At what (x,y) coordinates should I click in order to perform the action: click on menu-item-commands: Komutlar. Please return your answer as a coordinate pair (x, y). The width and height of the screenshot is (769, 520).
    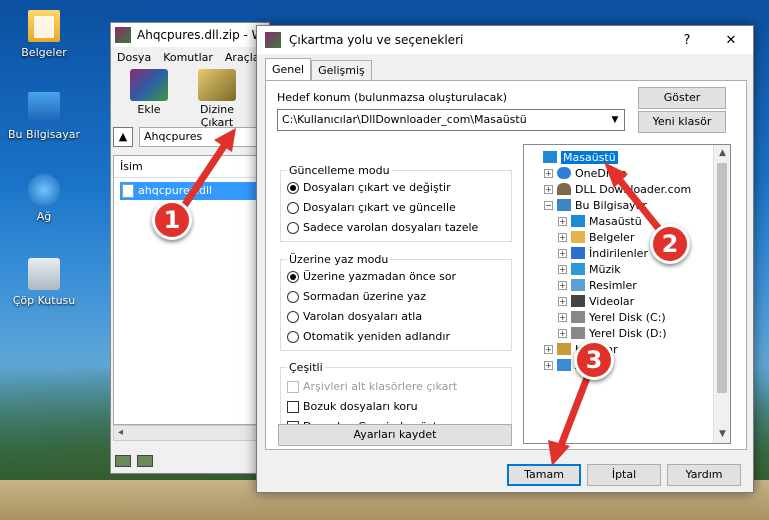
    Looking at the image, I should click on (188, 57).